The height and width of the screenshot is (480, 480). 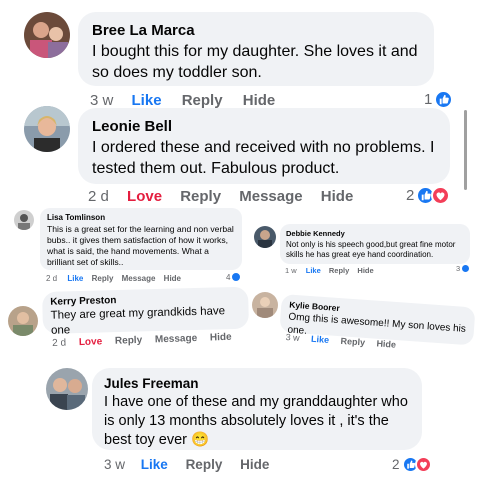 I want to click on reaction-count: 3, so click(x=458, y=268).